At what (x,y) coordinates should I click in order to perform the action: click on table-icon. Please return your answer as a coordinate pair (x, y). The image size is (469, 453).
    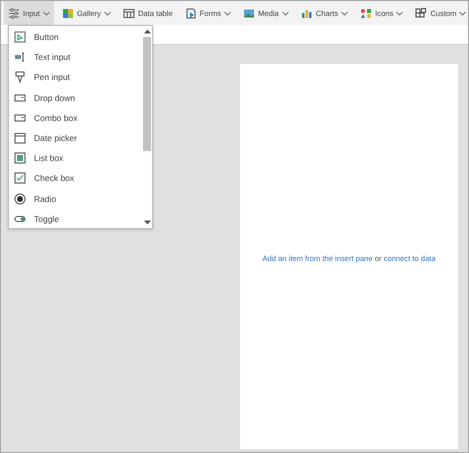
    Looking at the image, I should click on (128, 13).